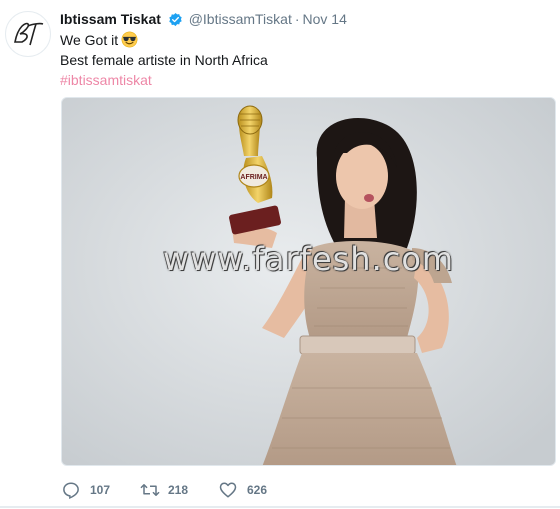 The width and height of the screenshot is (560, 509). What do you see at coordinates (240, 19) in the screenshot?
I see `user-handle: @IbtissamTiskat` at bounding box center [240, 19].